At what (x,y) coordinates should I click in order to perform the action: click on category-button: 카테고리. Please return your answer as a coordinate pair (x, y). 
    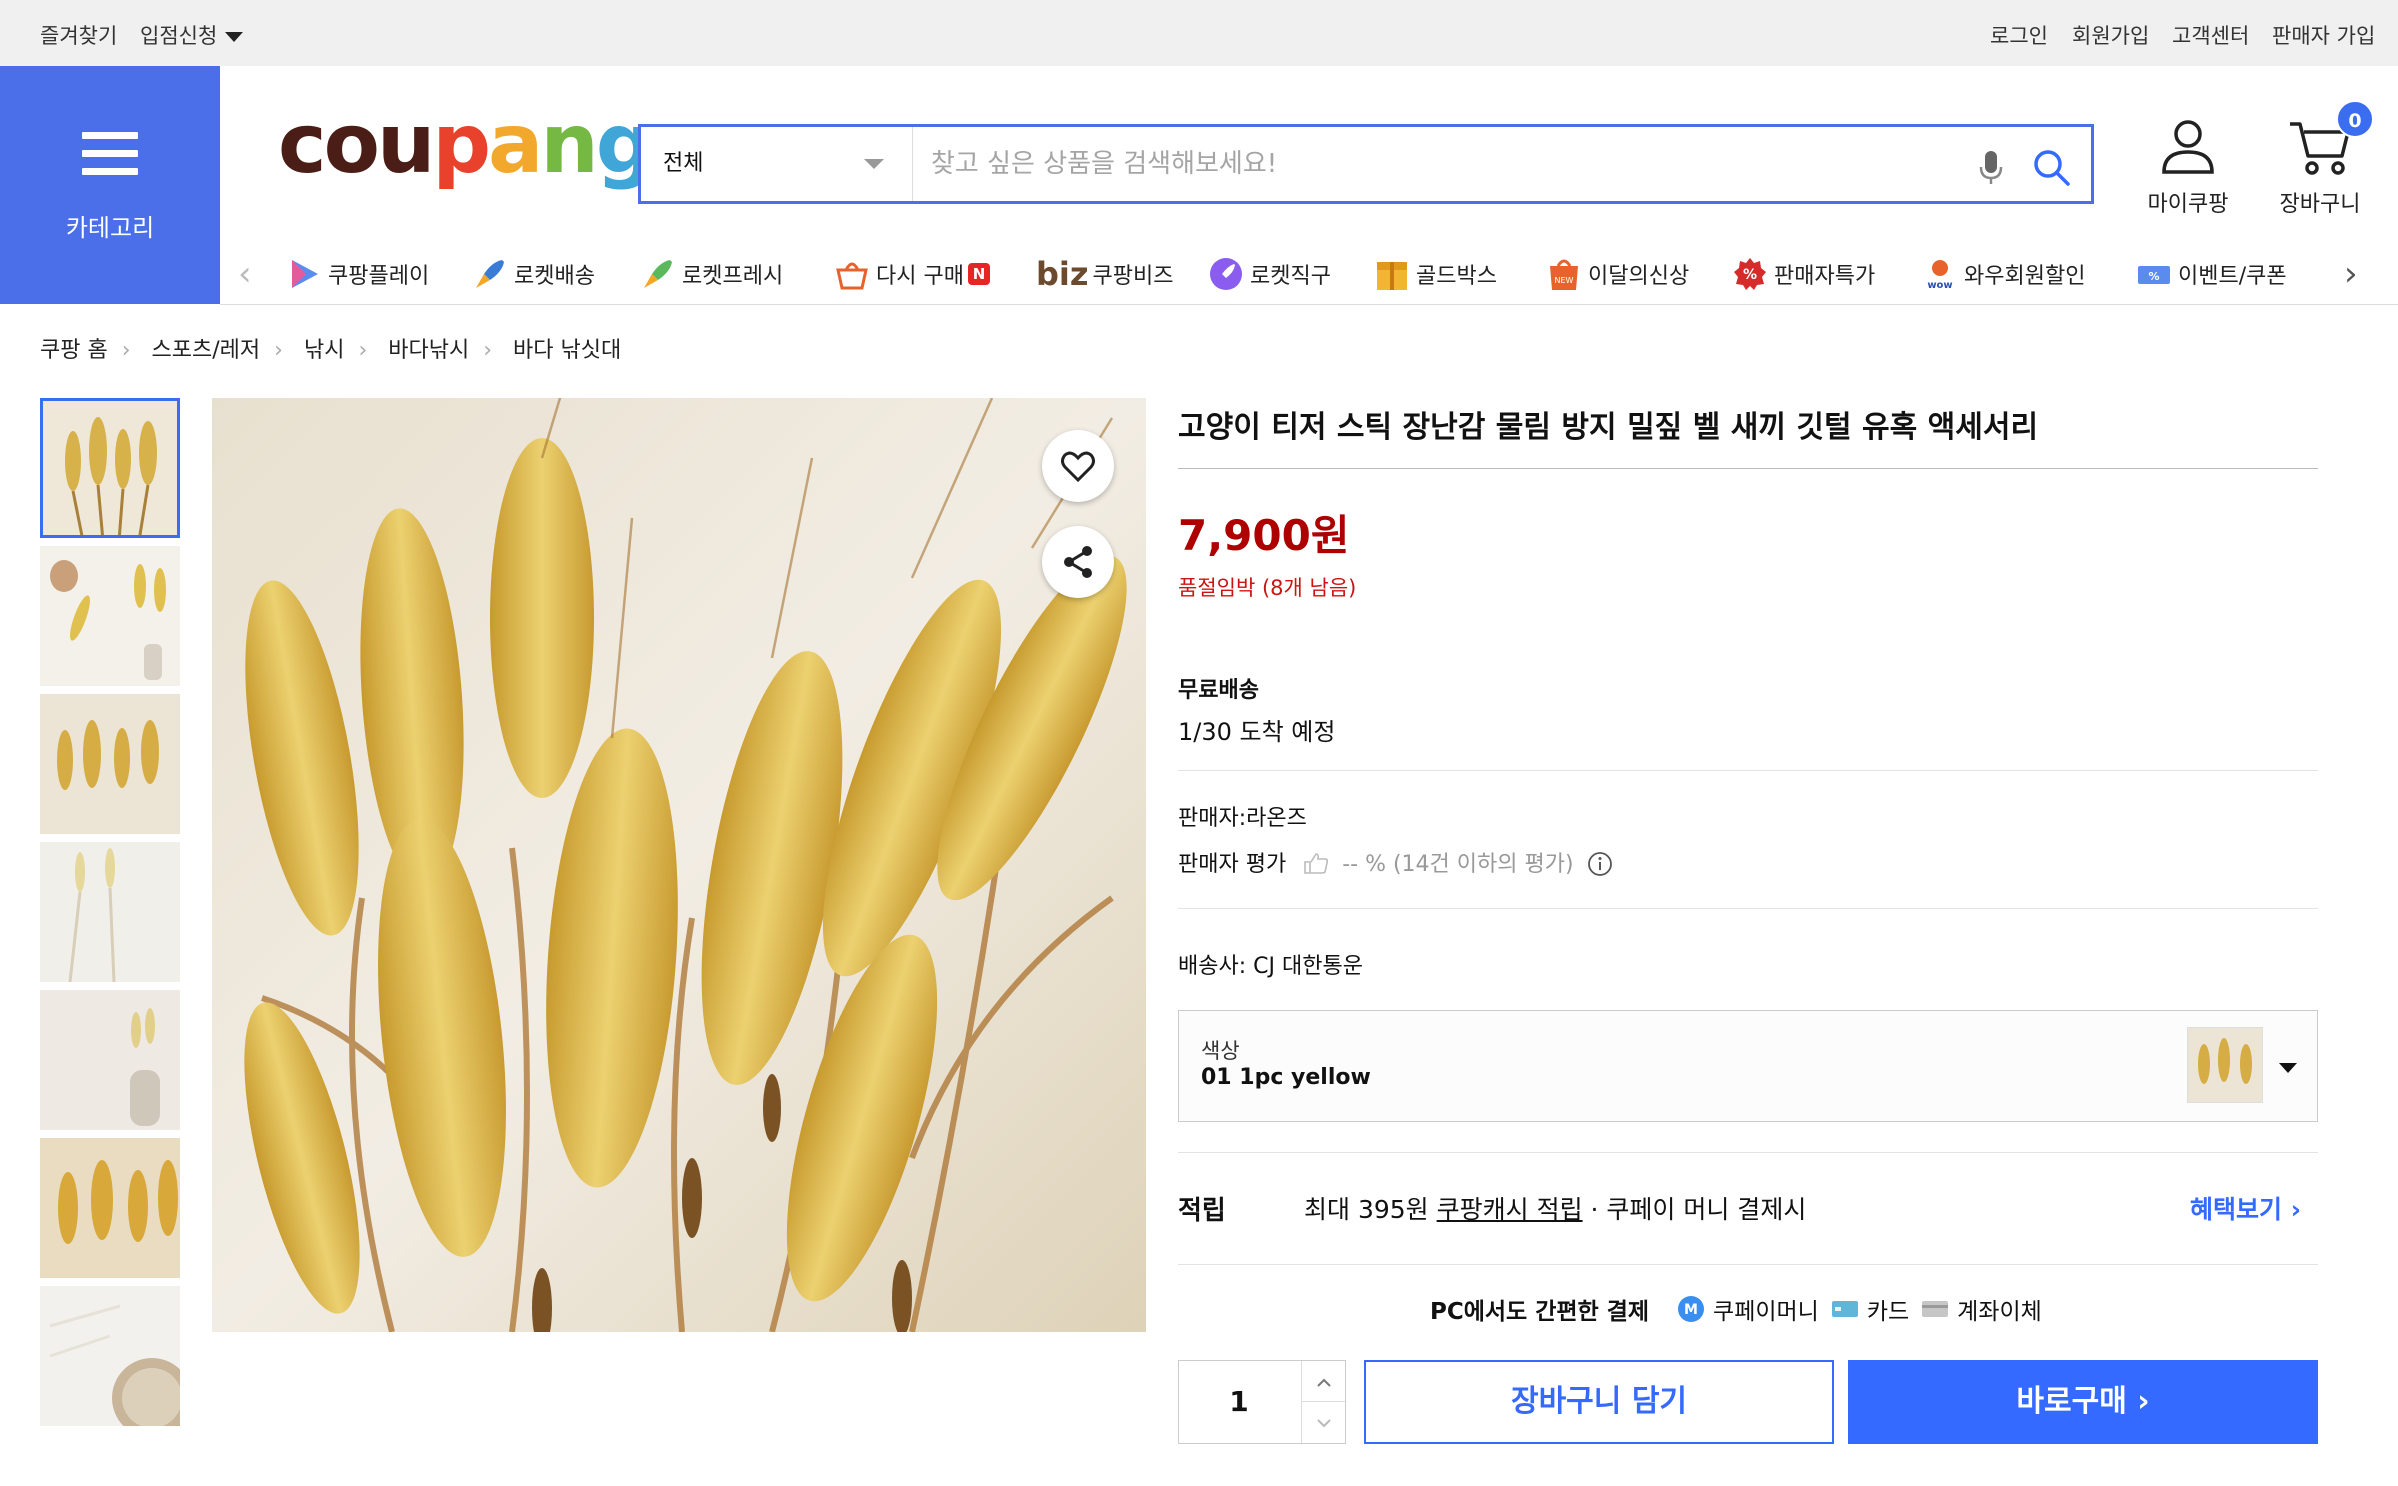
    Looking at the image, I should click on (110, 185).